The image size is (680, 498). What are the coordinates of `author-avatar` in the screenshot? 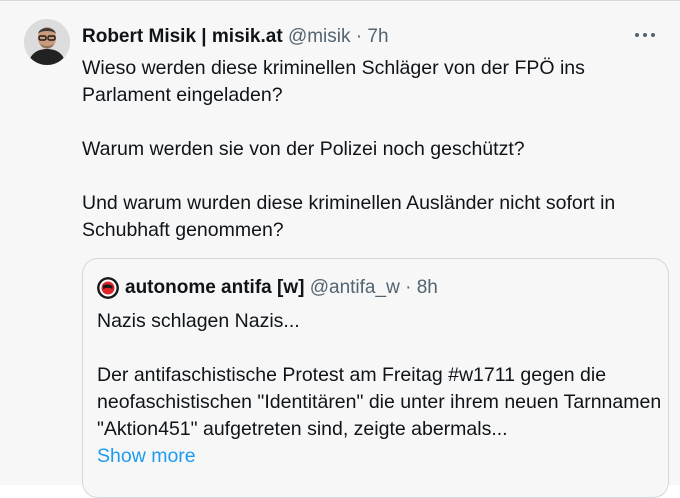 It's located at (47, 42).